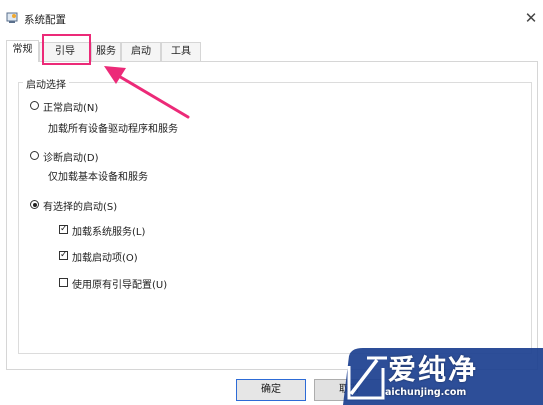 Image resolution: width=543 pixels, height=405 pixels. I want to click on load-startup-items-checkbox: ✓, so click(63, 255).